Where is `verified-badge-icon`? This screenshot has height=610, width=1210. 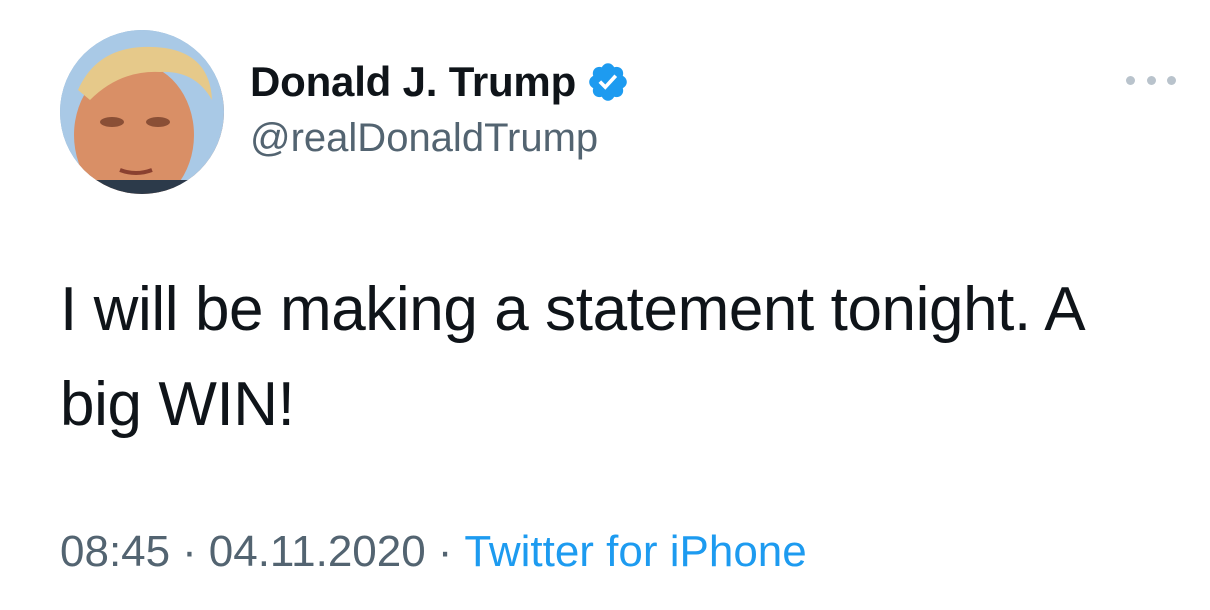
verified-badge-icon is located at coordinates (608, 82).